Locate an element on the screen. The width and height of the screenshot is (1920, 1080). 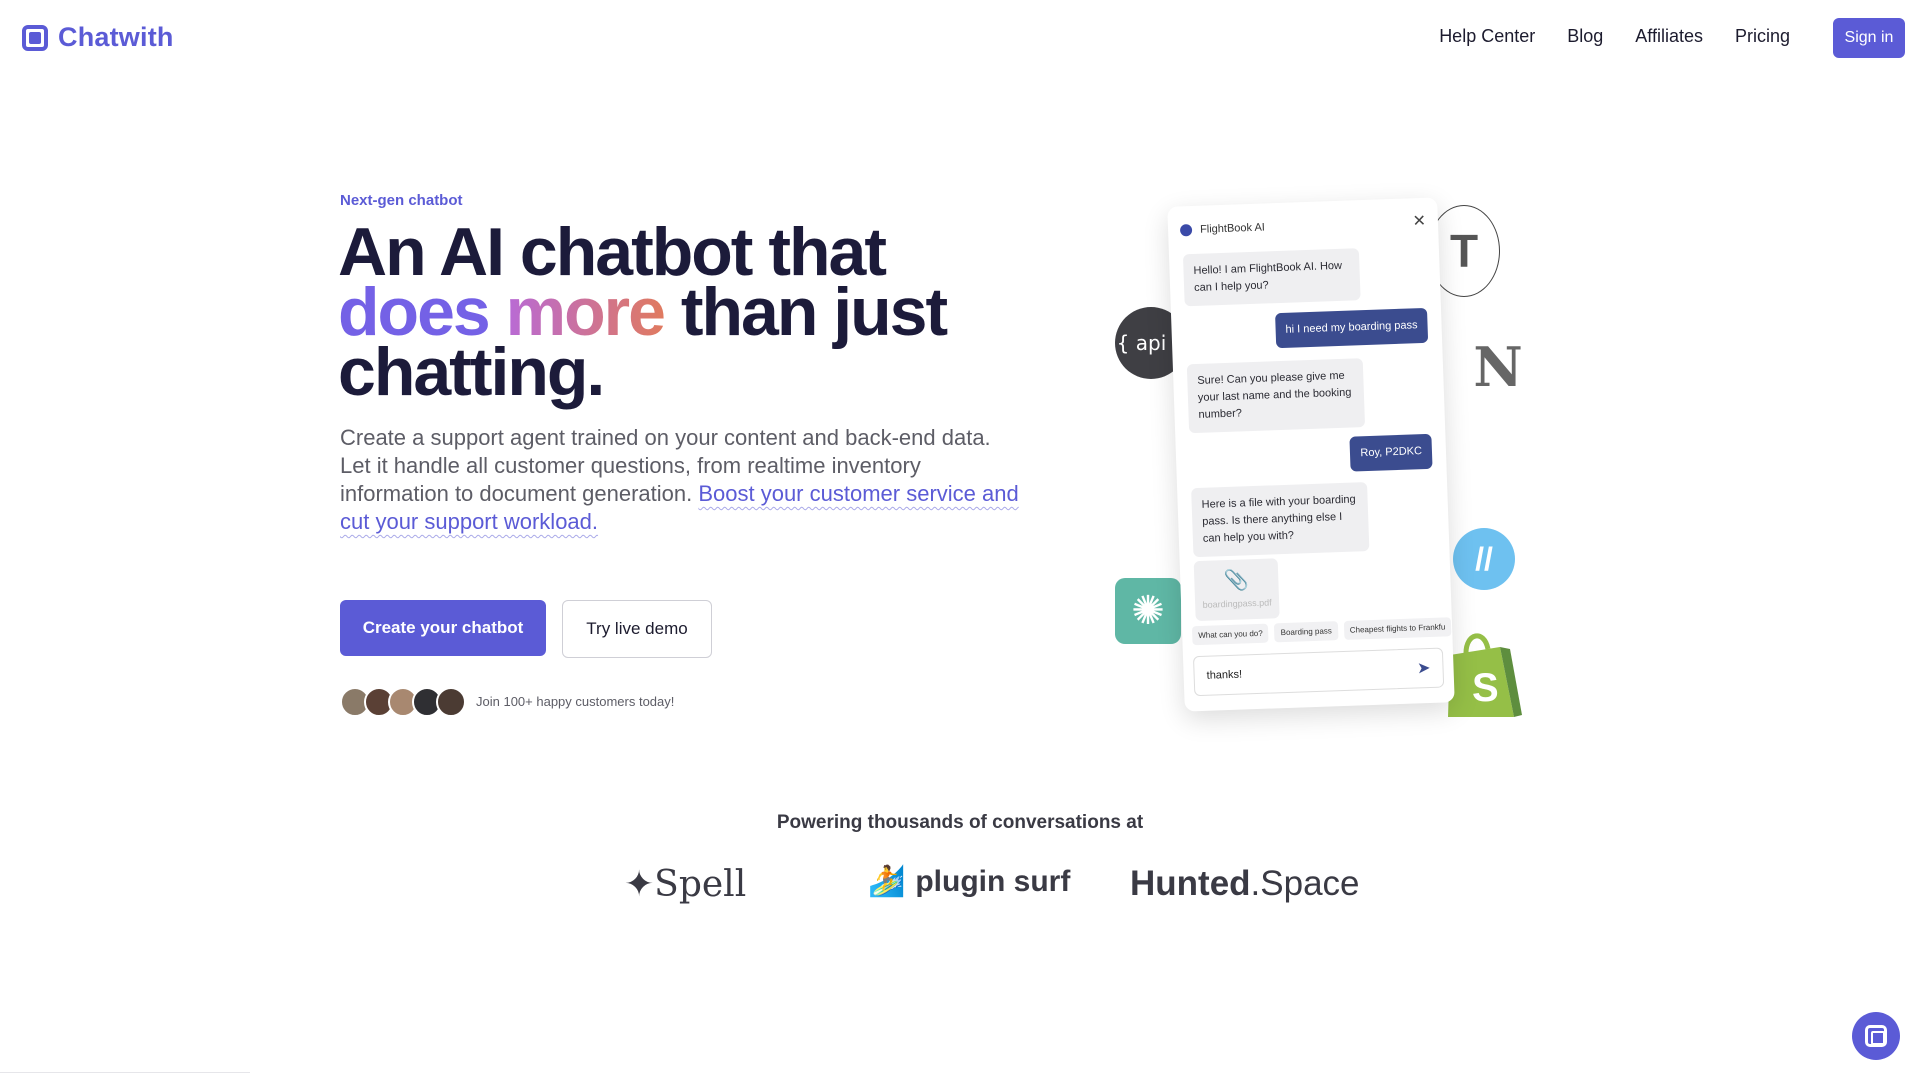
surfer-icon: 🏄 is located at coordinates (887, 881).